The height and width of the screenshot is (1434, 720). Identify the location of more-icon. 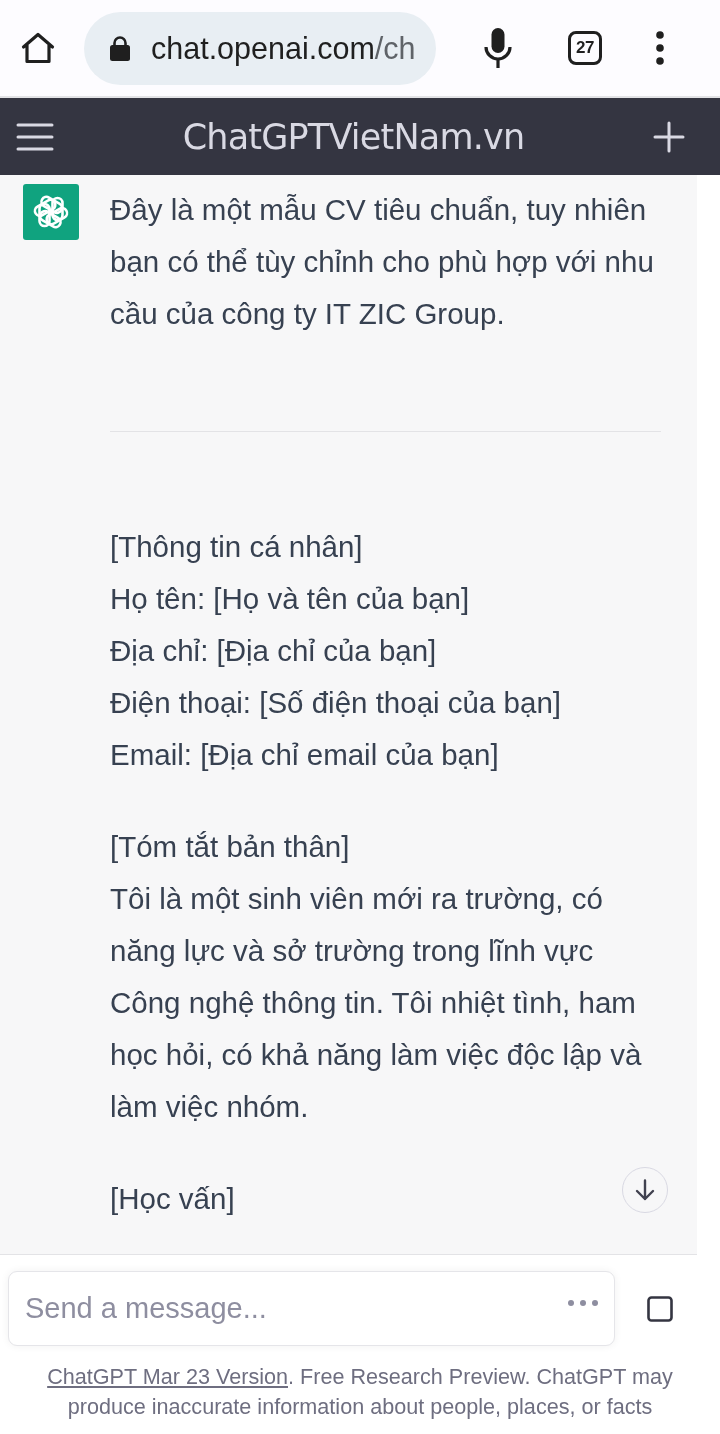
(660, 48).